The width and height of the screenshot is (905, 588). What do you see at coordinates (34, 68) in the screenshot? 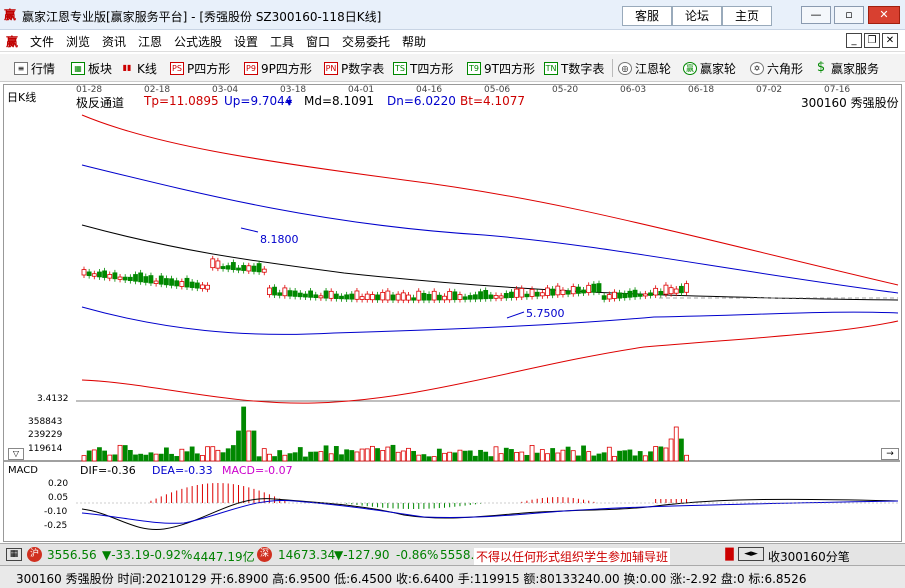
I see `toolbar-quotes-button: ≡ 行情` at bounding box center [34, 68].